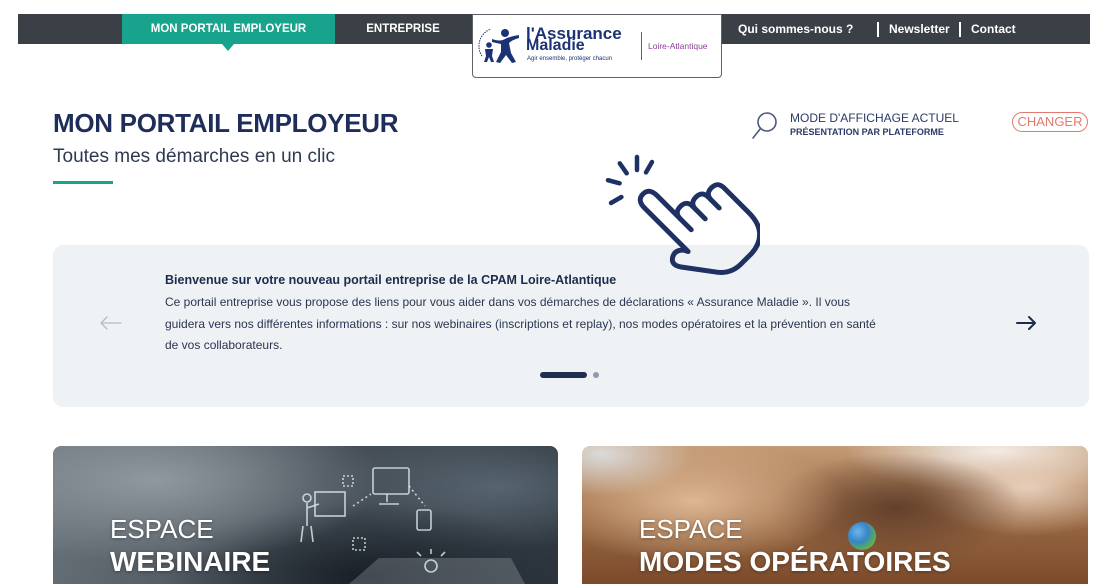 This screenshot has width=1099, height=584. I want to click on nav-link-newsletter: Newsletter, so click(919, 29).